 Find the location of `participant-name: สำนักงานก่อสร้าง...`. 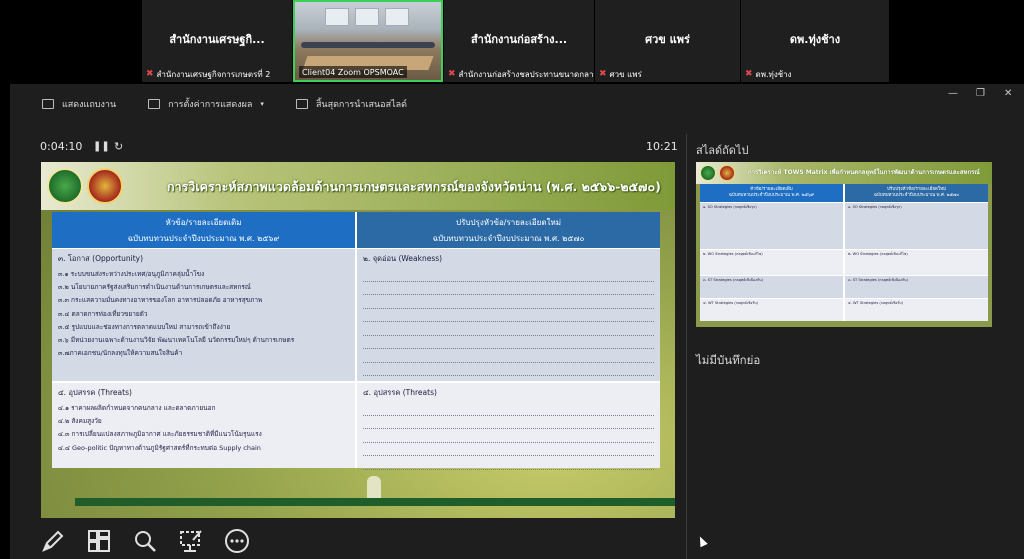

participant-name: สำนักงานก่อสร้าง... is located at coordinates (519, 39).